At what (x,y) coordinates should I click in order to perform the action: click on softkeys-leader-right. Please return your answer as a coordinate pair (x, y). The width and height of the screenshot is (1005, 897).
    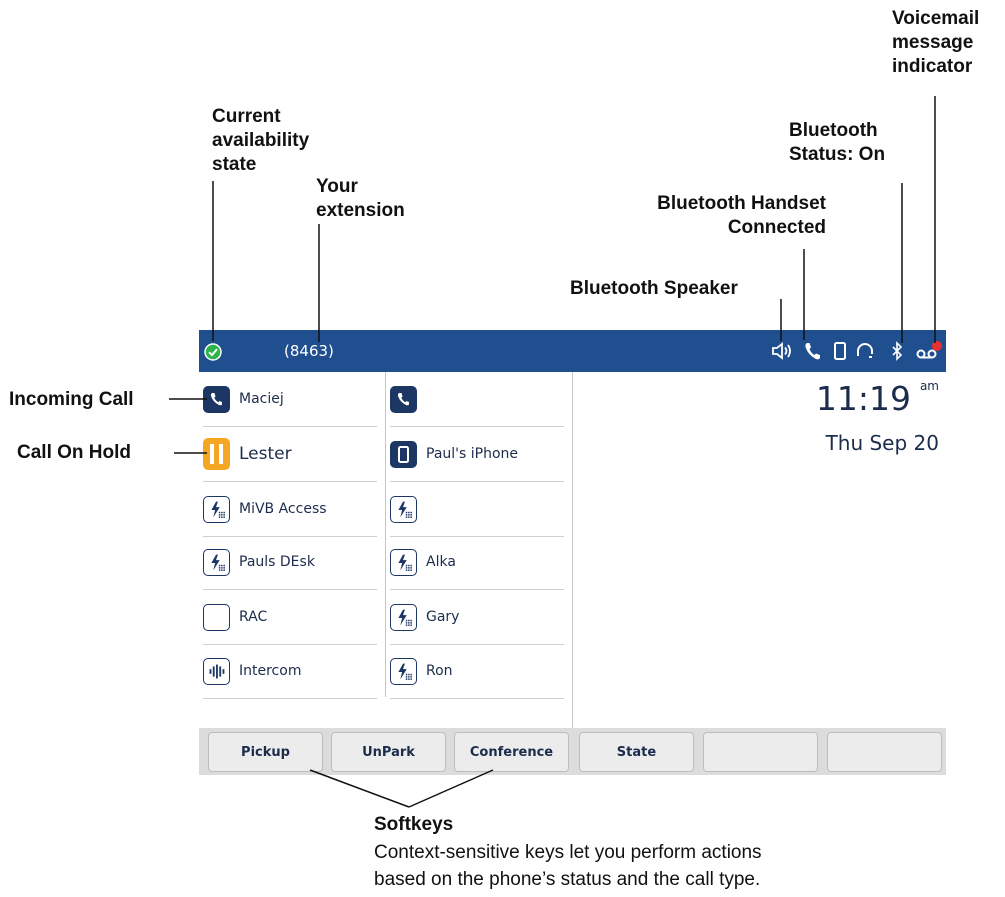
    Looking at the image, I should click on (451, 788).